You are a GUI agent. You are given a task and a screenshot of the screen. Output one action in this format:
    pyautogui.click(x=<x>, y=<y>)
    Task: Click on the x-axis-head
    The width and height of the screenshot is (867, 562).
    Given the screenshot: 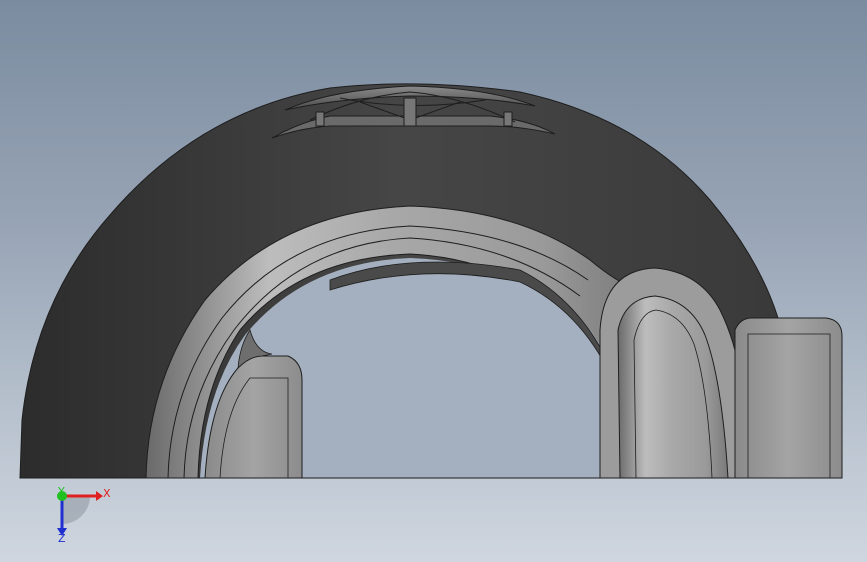 What is the action you would take?
    pyautogui.click(x=99, y=496)
    